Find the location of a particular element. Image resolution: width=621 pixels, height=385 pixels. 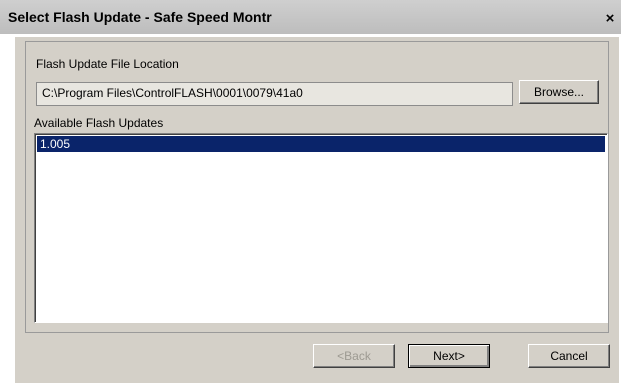

list-item: 1.005 is located at coordinates (321, 144).